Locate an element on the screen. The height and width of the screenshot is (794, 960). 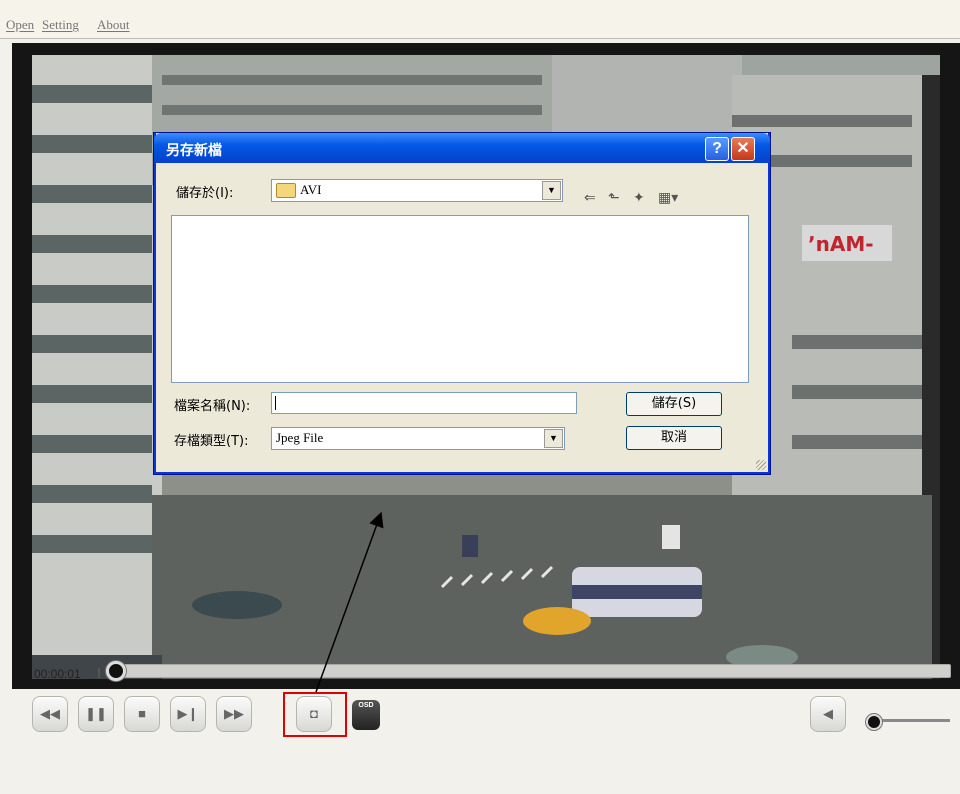
annotation-arrow is located at coordinates (349, 602).